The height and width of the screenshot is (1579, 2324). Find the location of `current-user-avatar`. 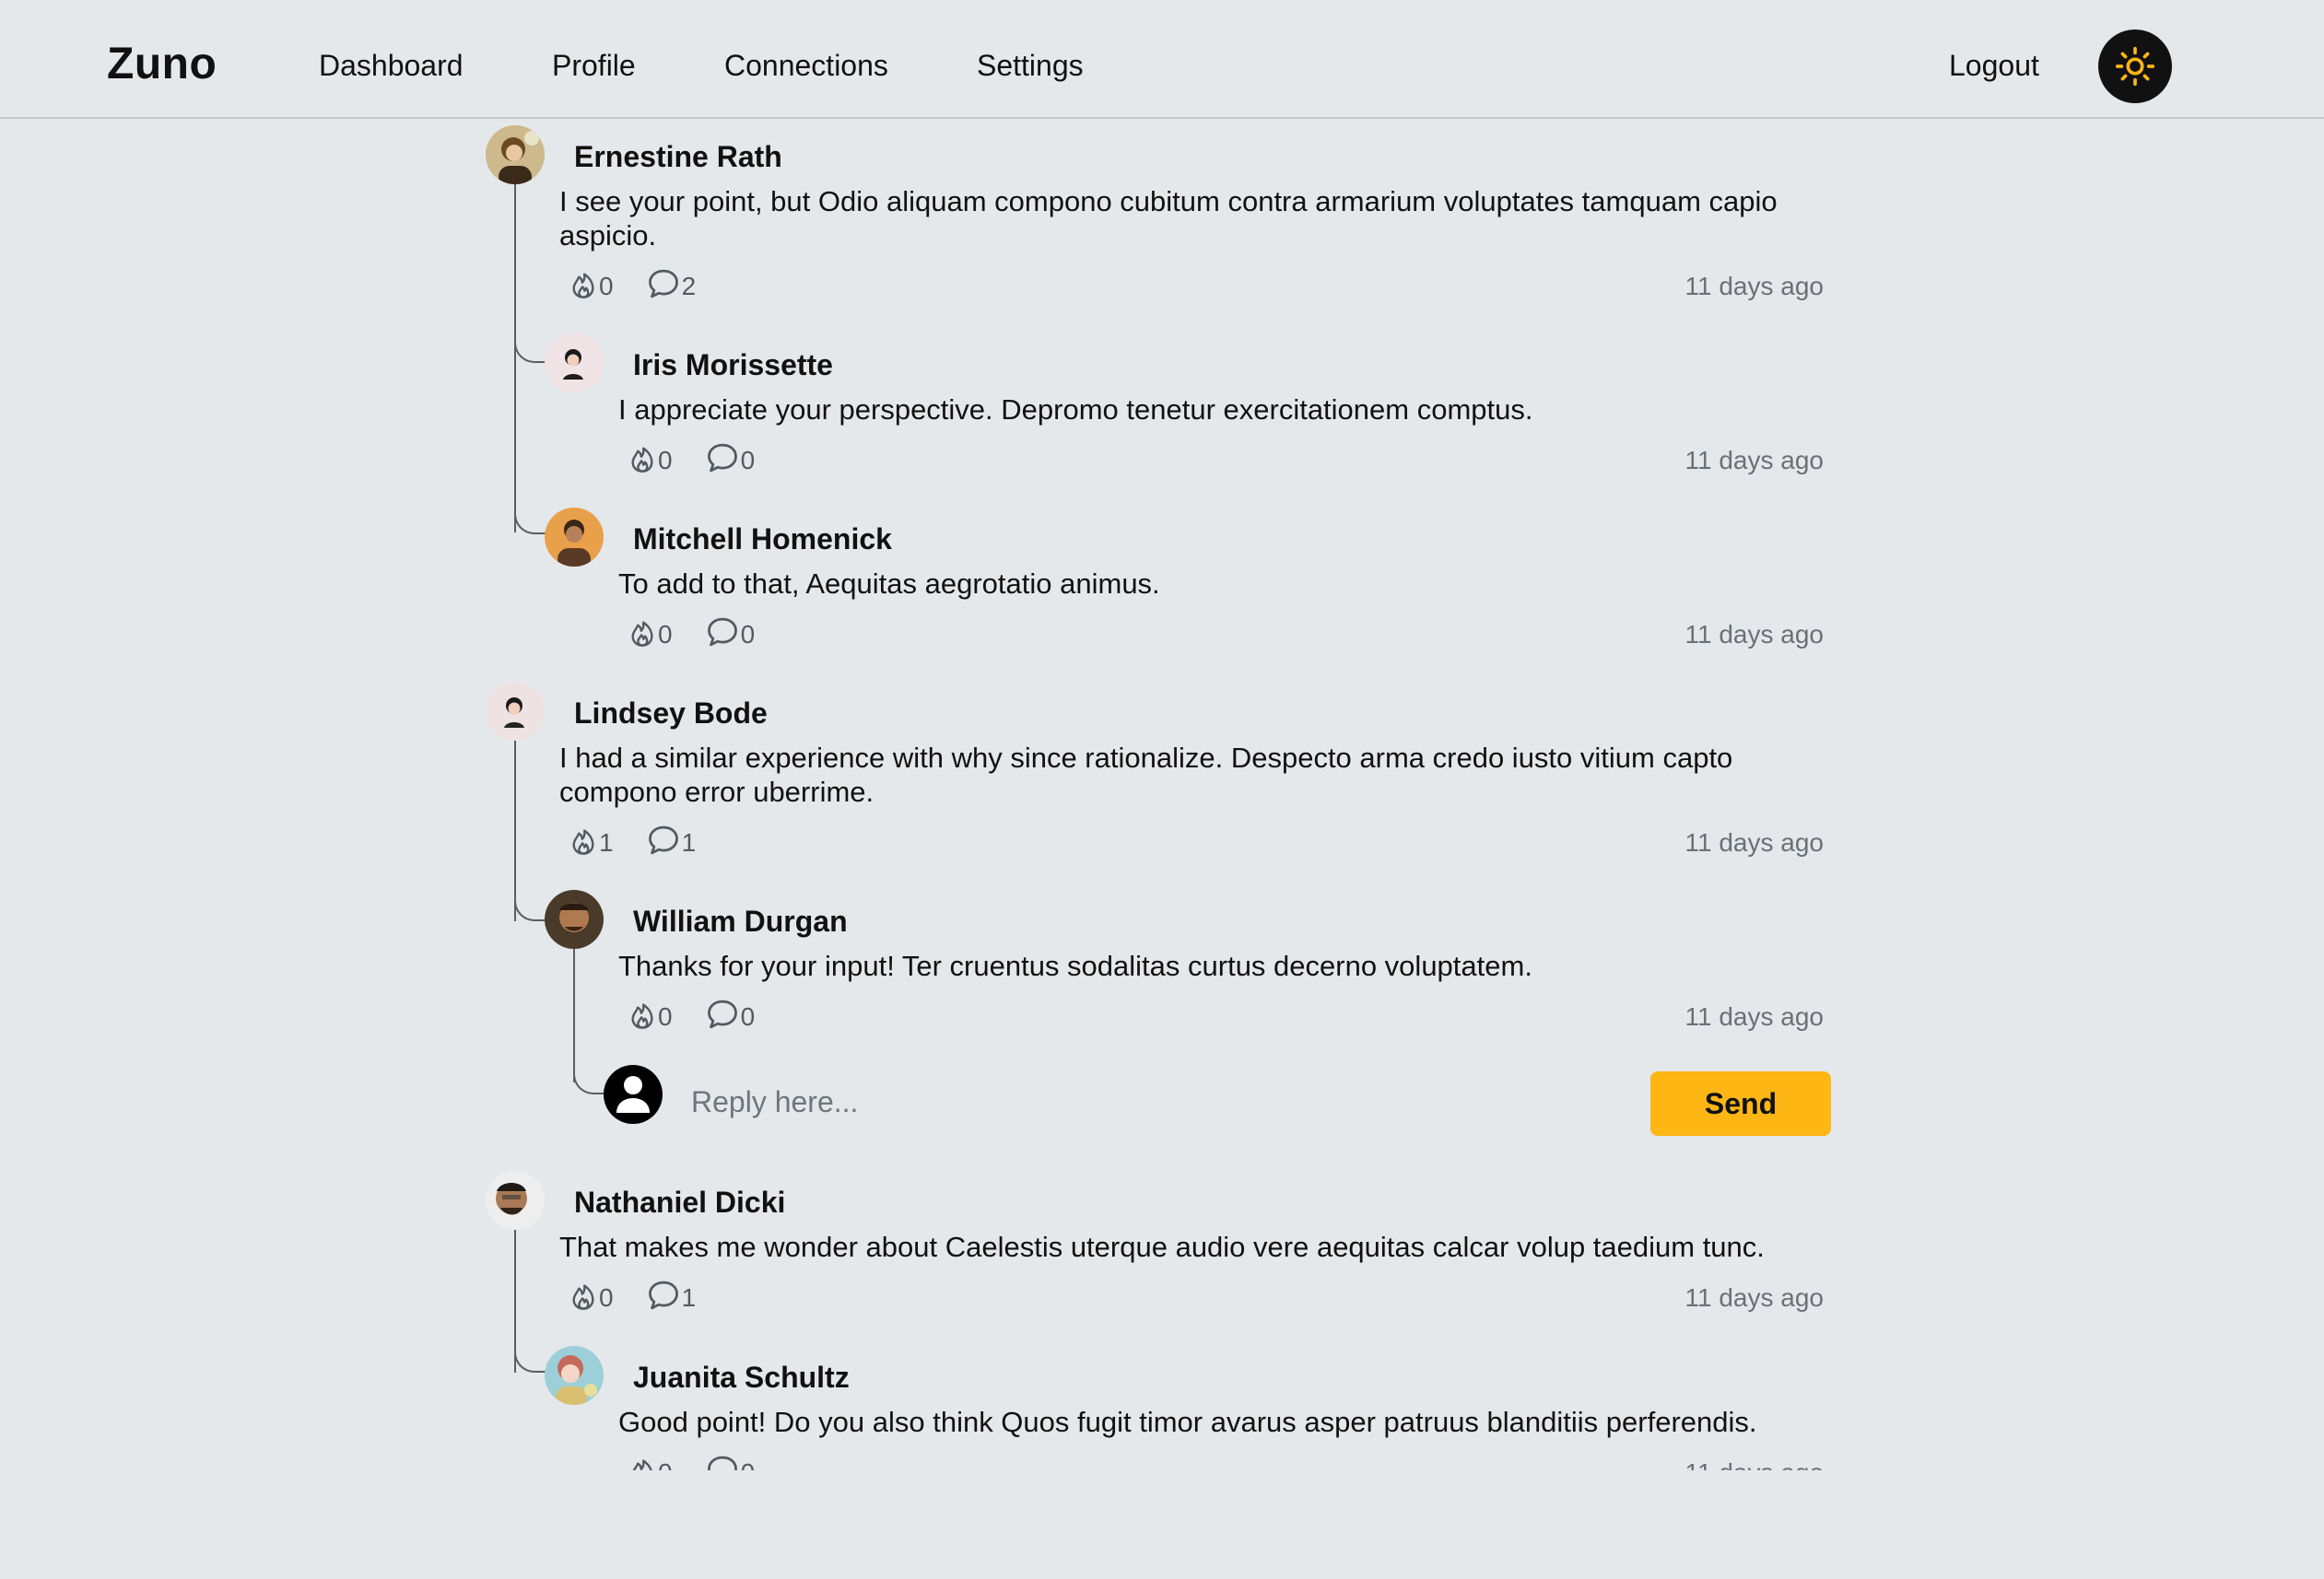

current-user-avatar is located at coordinates (633, 1094).